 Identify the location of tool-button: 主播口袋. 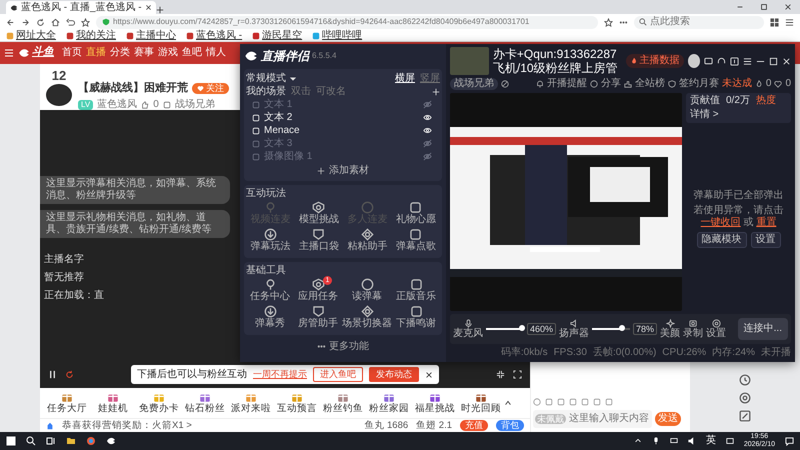
(318, 241).